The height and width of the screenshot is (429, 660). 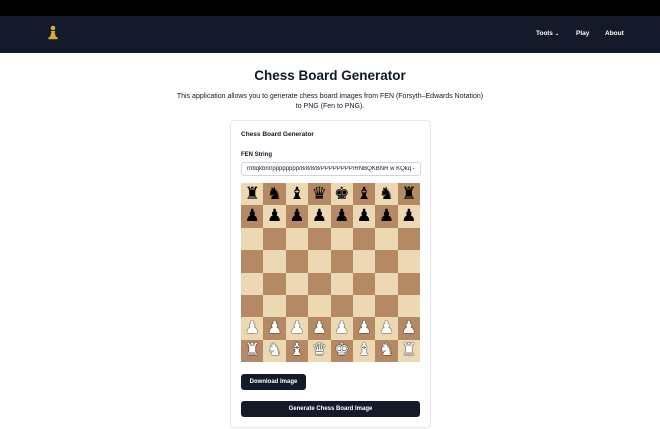 I want to click on board-square-h6: ·, so click(x=408, y=239).